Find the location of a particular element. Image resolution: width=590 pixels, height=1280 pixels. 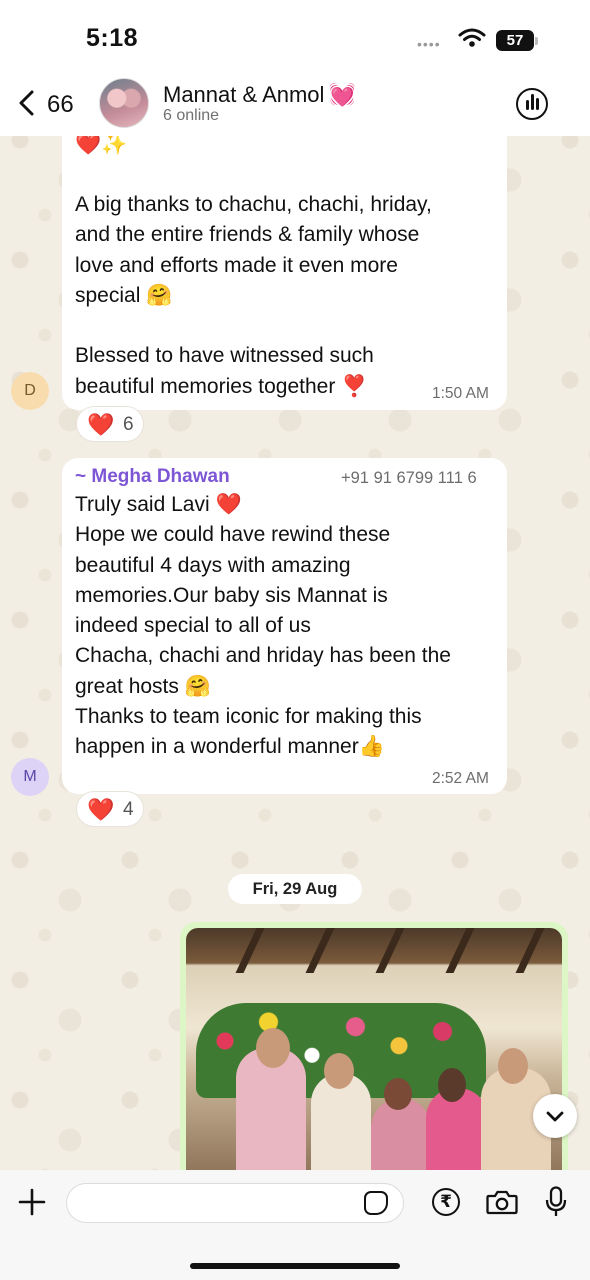

chevron-down-icon is located at coordinates (555, 1116).